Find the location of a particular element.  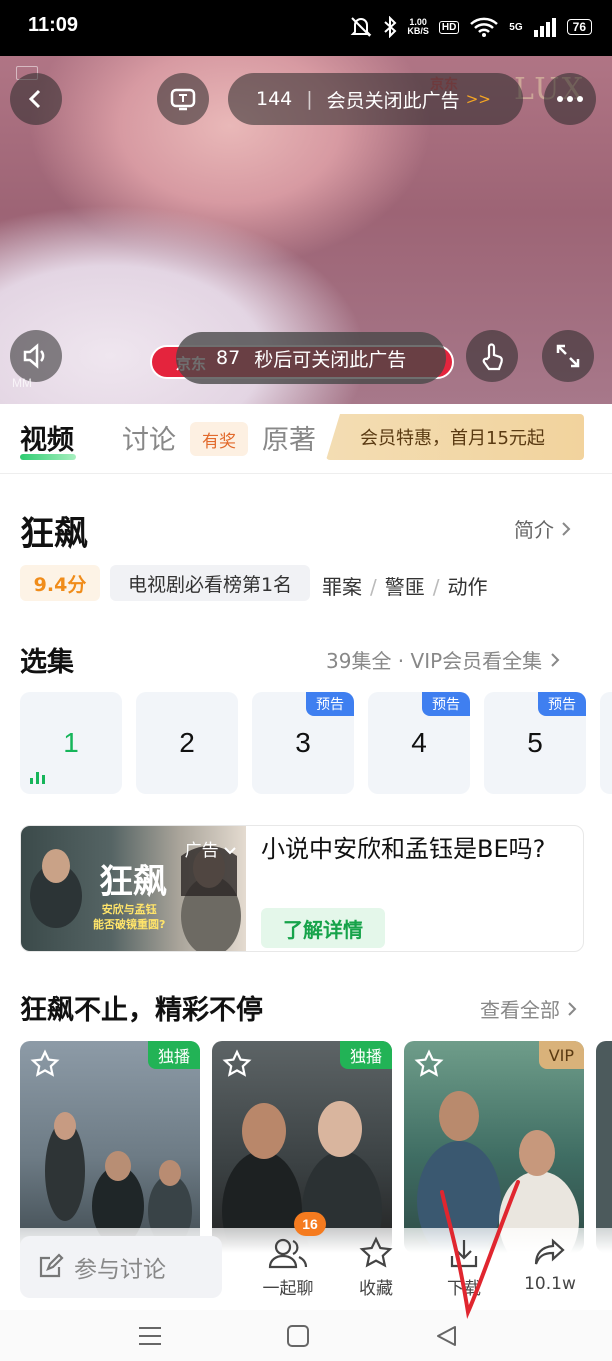

vip-tag: VIP is located at coordinates (561, 1055).